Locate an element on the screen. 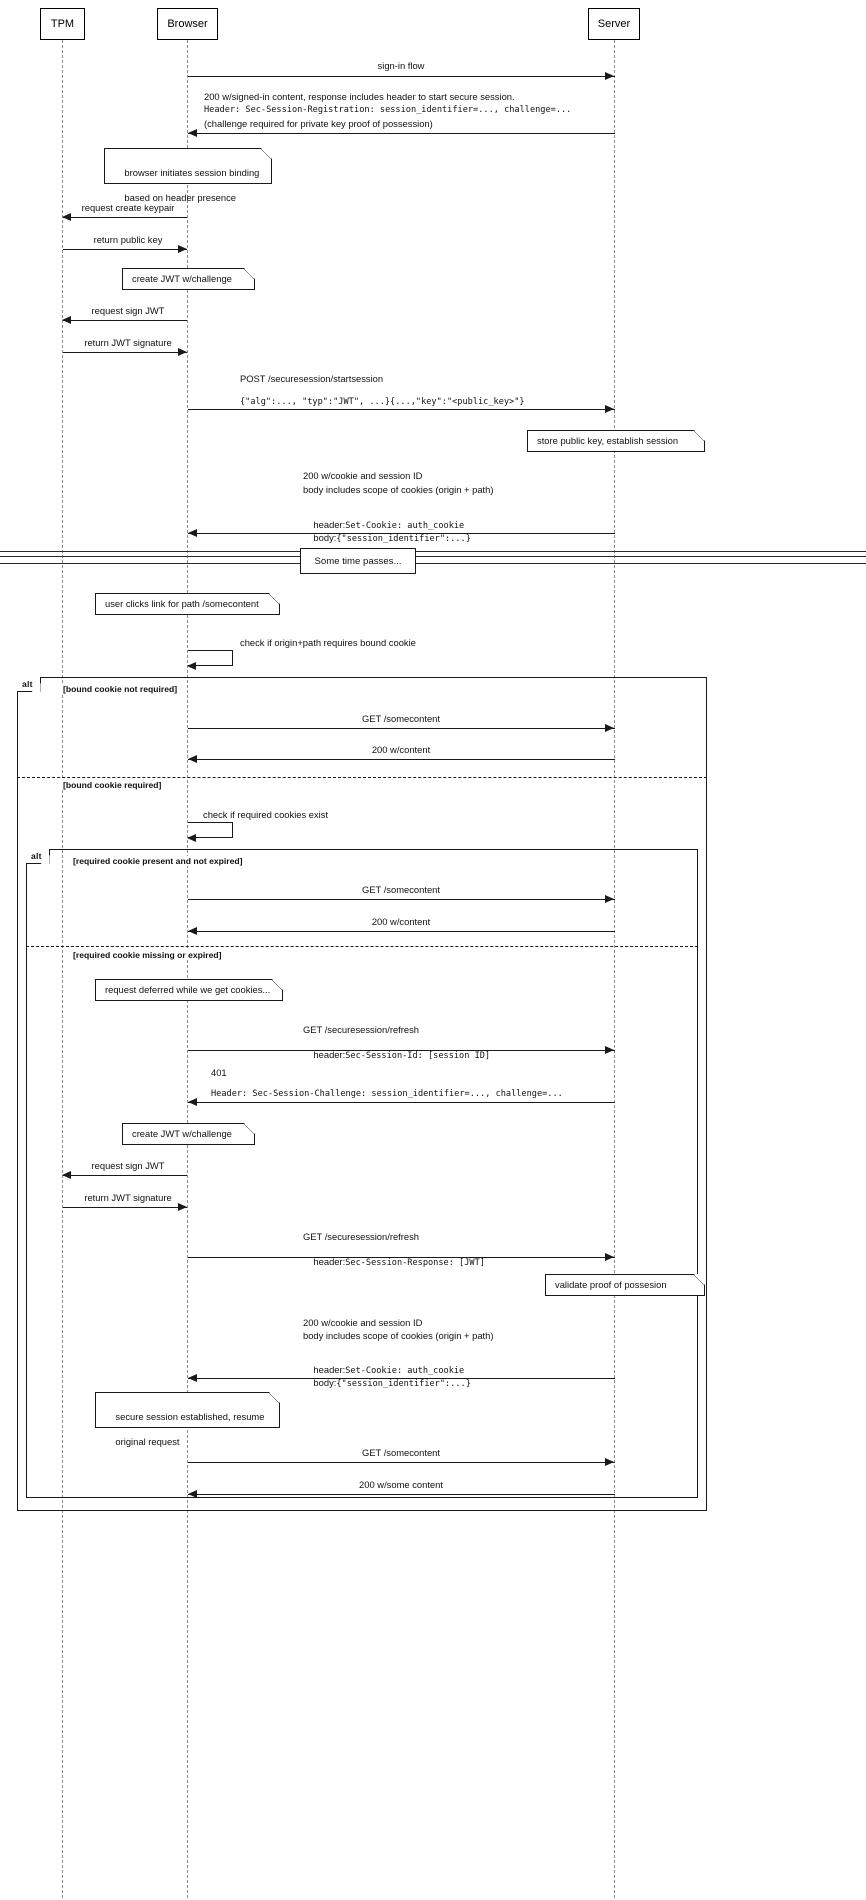 Image resolution: width=866 pixels, height=1900 pixels. message-label-signin: sign-in flow is located at coordinates (401, 65).